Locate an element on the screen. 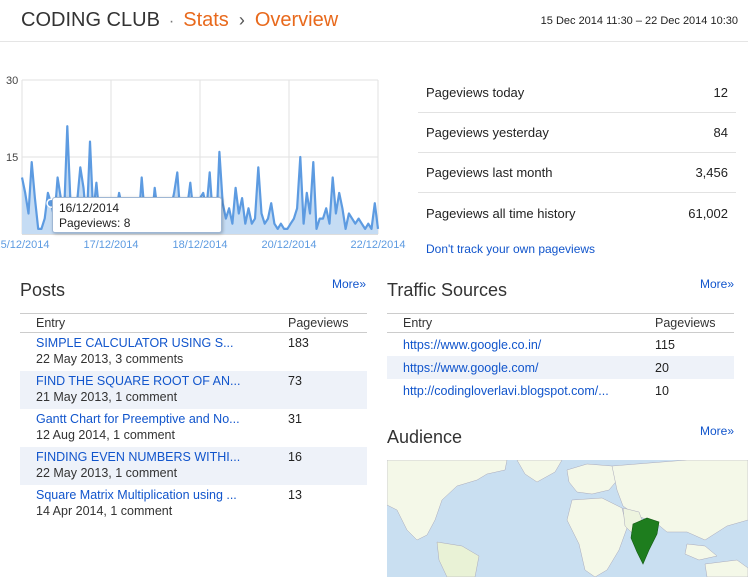 The height and width of the screenshot is (577, 748). map-region-southeast-asia is located at coordinates (701, 552).